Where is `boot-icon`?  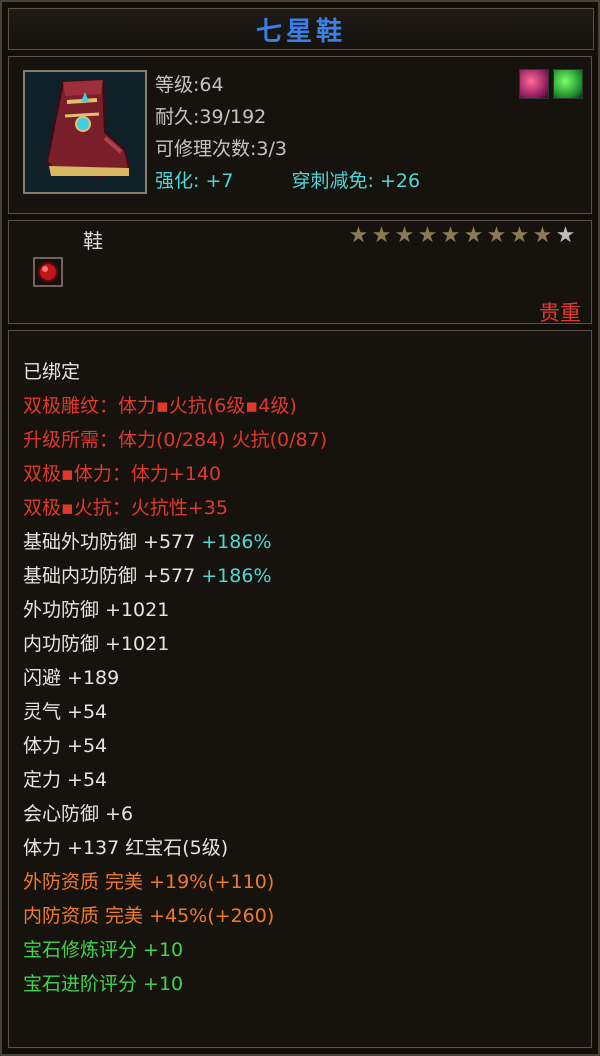 boot-icon is located at coordinates (85, 132).